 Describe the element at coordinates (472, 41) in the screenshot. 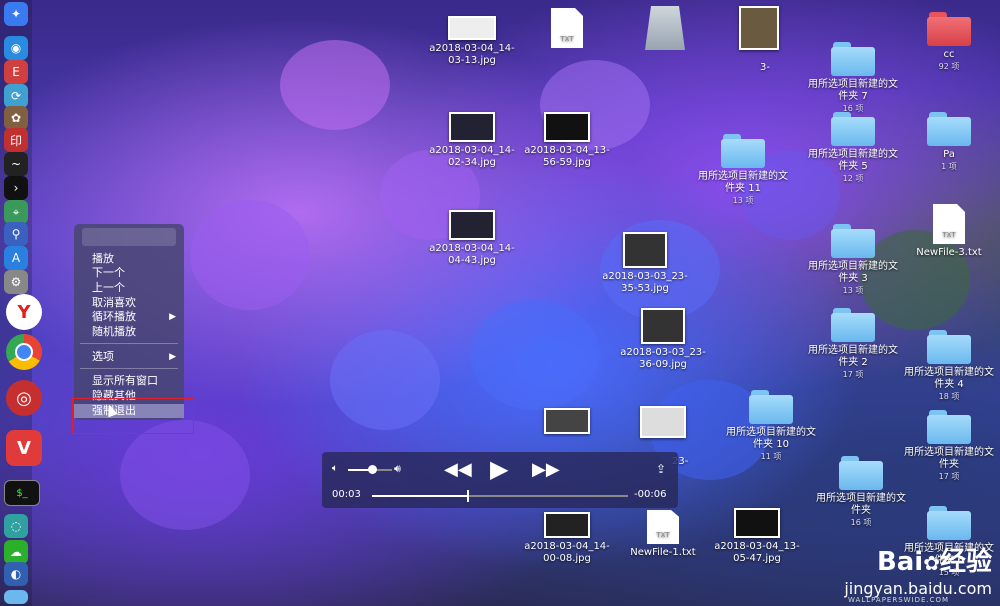

I see `desktop-file: a2018-03-04_14-03-13.jpg` at that location.